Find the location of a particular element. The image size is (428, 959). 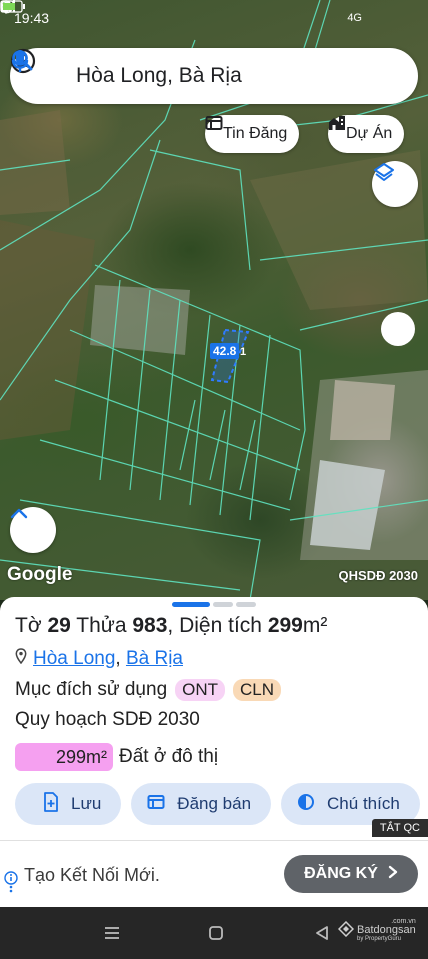

location-icon is located at coordinates (160, 12).